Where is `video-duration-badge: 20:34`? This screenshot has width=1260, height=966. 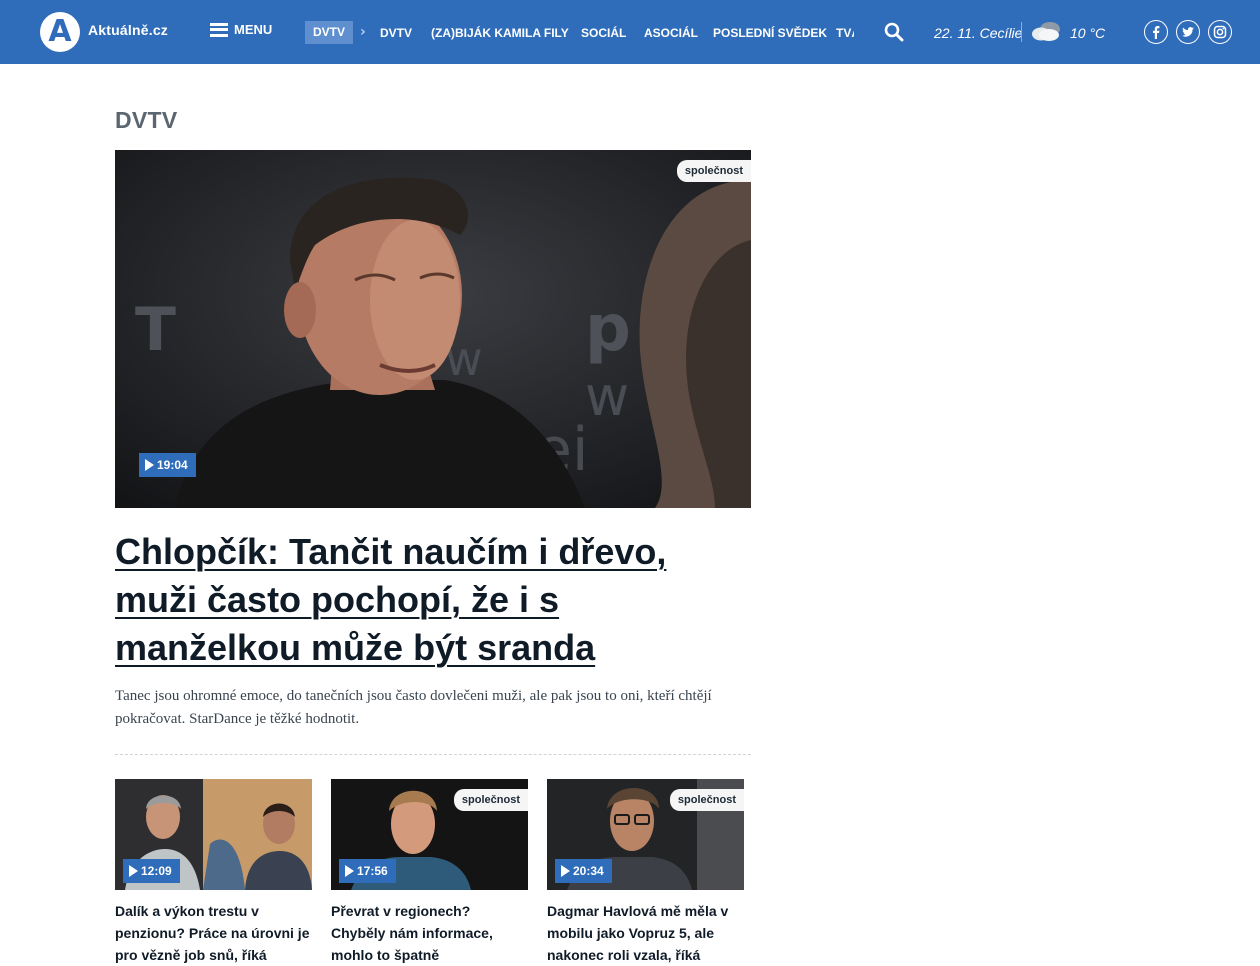 video-duration-badge: 20:34 is located at coordinates (583, 871).